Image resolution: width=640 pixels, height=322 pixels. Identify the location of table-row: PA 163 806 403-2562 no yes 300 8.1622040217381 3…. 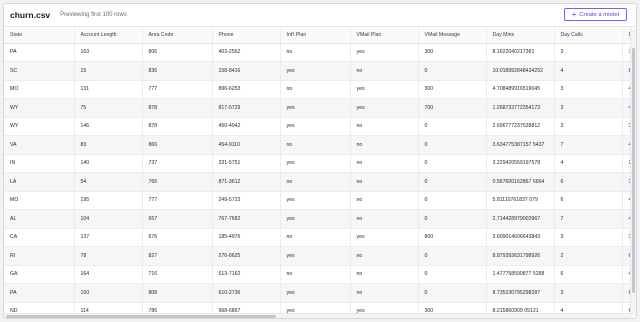
(318, 52).